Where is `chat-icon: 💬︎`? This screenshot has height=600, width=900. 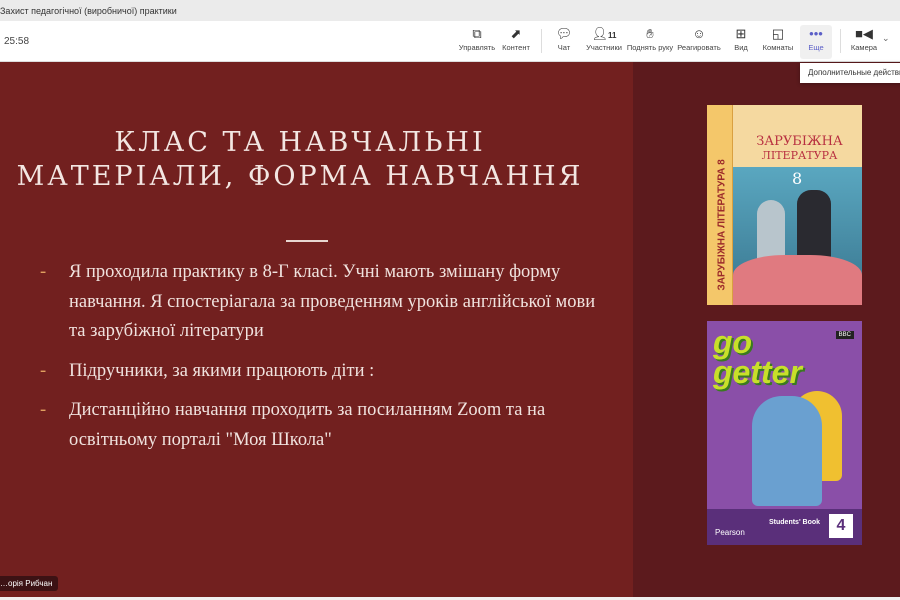 chat-icon: 💬︎ is located at coordinates (564, 33).